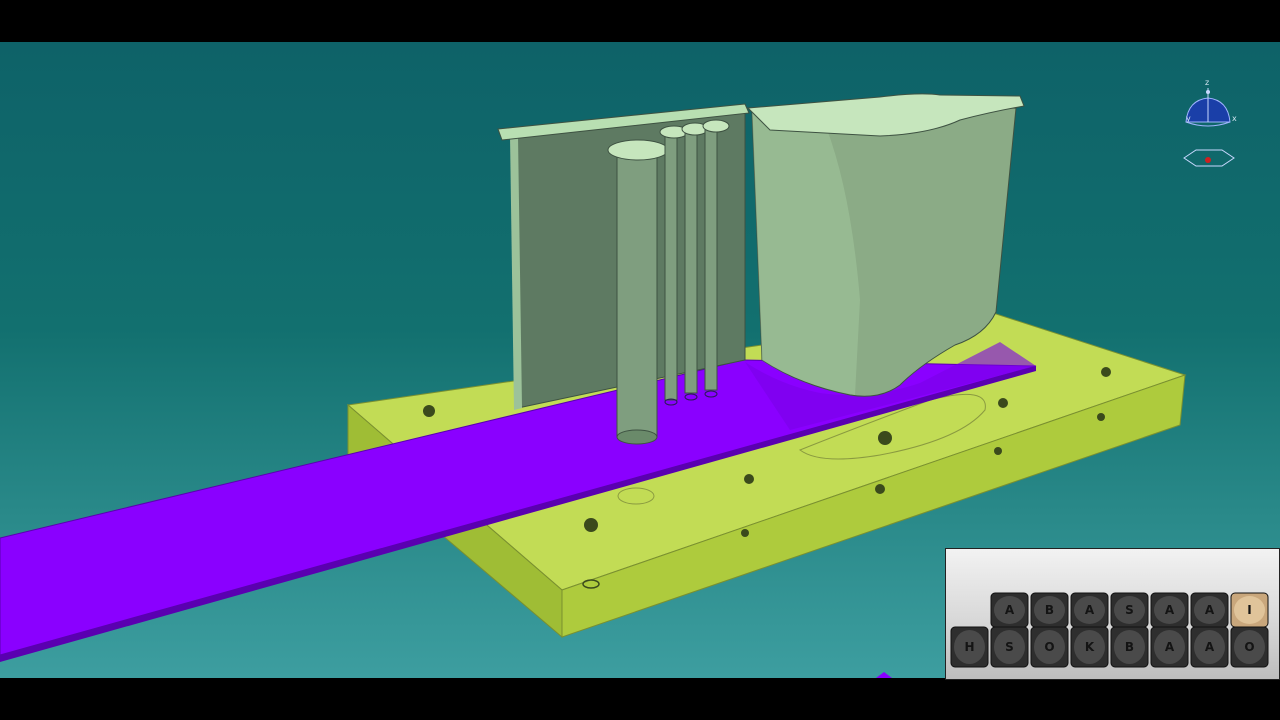 This screenshot has width=1280, height=720. I want to click on stamp-letter: H, so click(969, 647).